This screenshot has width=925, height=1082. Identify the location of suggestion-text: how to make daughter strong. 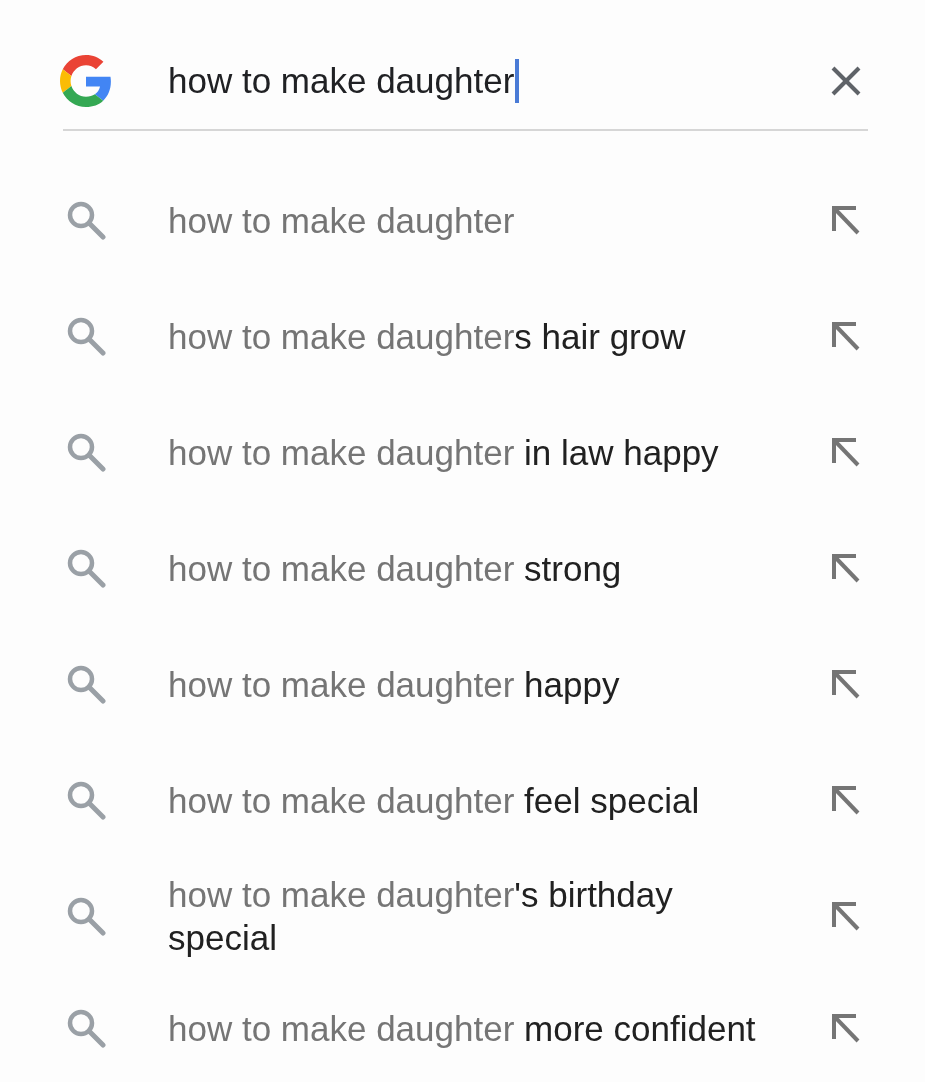
(395, 568).